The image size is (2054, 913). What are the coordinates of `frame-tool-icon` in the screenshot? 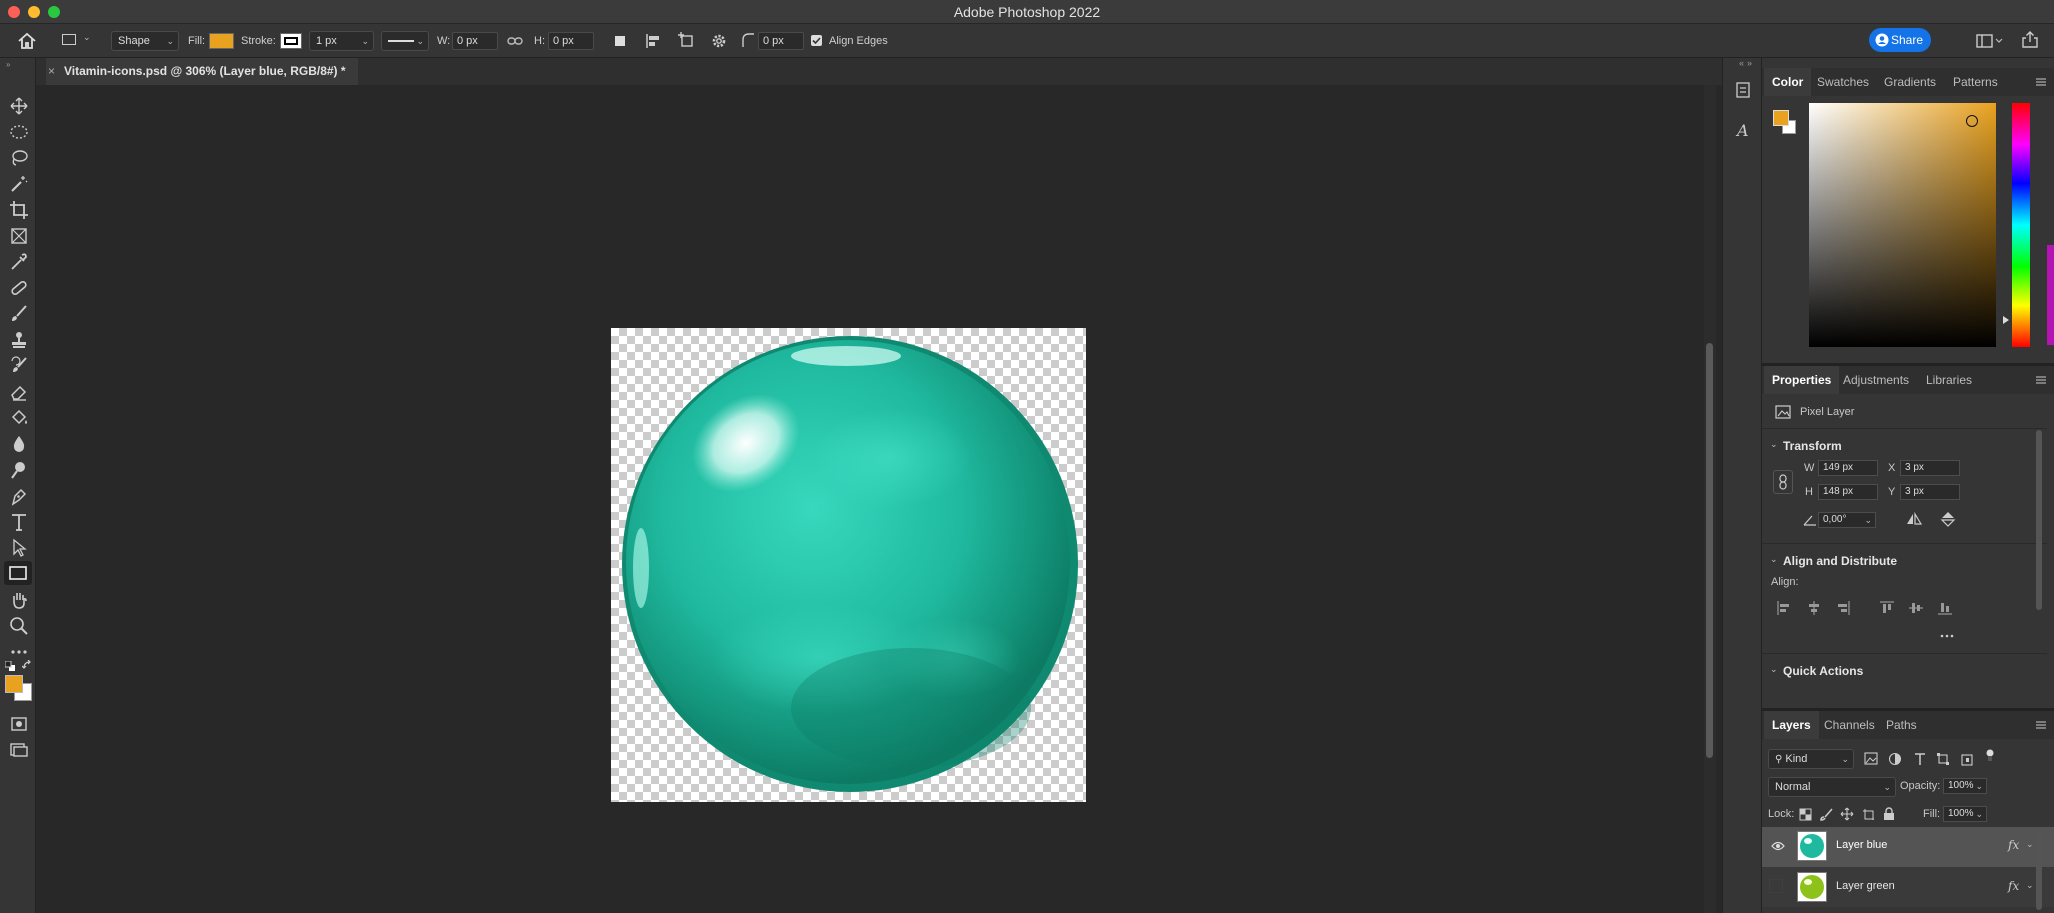 It's located at (19, 236).